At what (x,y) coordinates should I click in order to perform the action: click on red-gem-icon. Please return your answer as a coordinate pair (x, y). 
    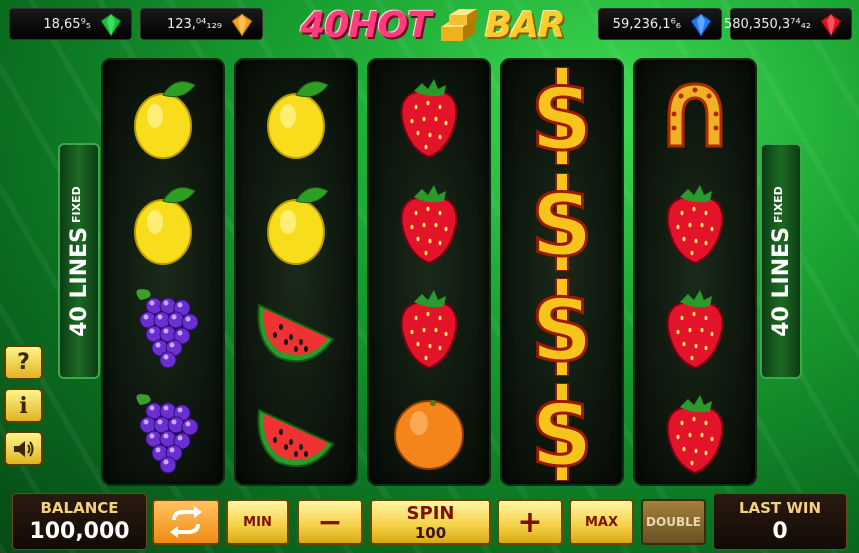
    Looking at the image, I should click on (831, 25).